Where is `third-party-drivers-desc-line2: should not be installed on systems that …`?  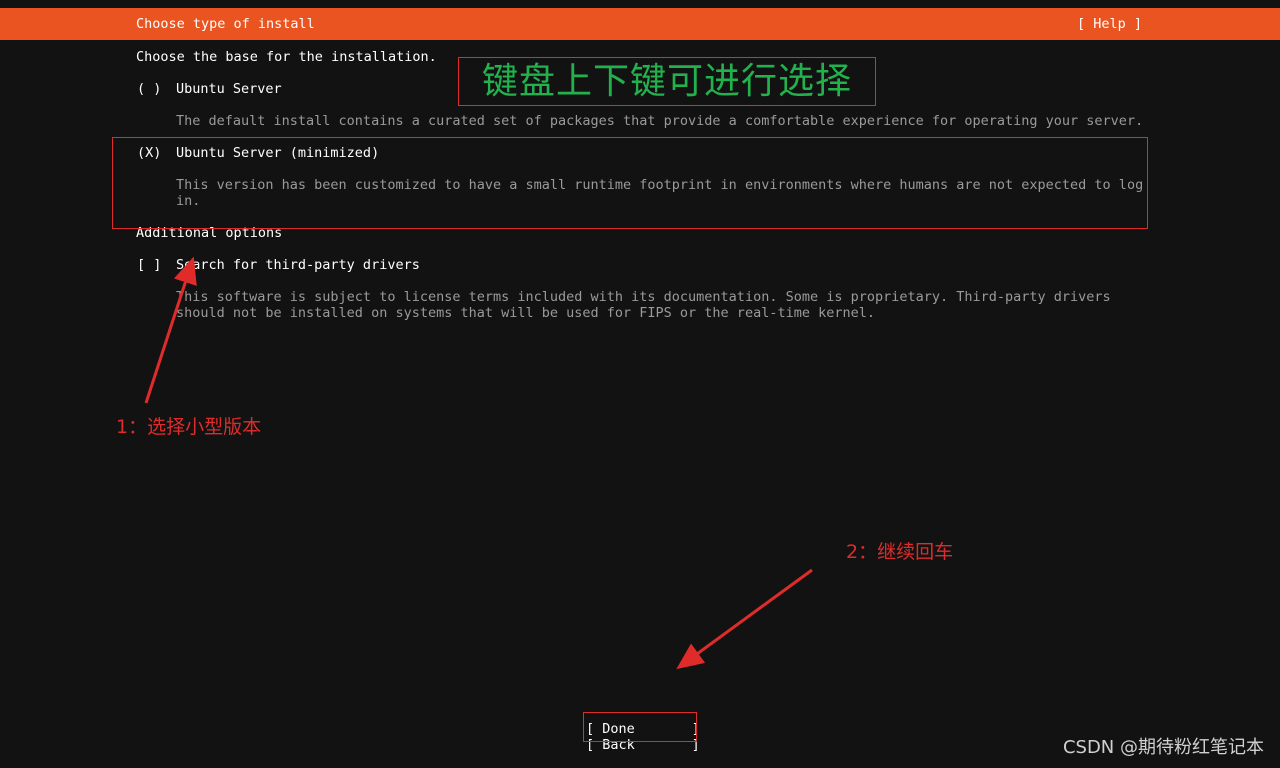
third-party-drivers-desc-line2: should not be installed on systems that … is located at coordinates (525, 313).